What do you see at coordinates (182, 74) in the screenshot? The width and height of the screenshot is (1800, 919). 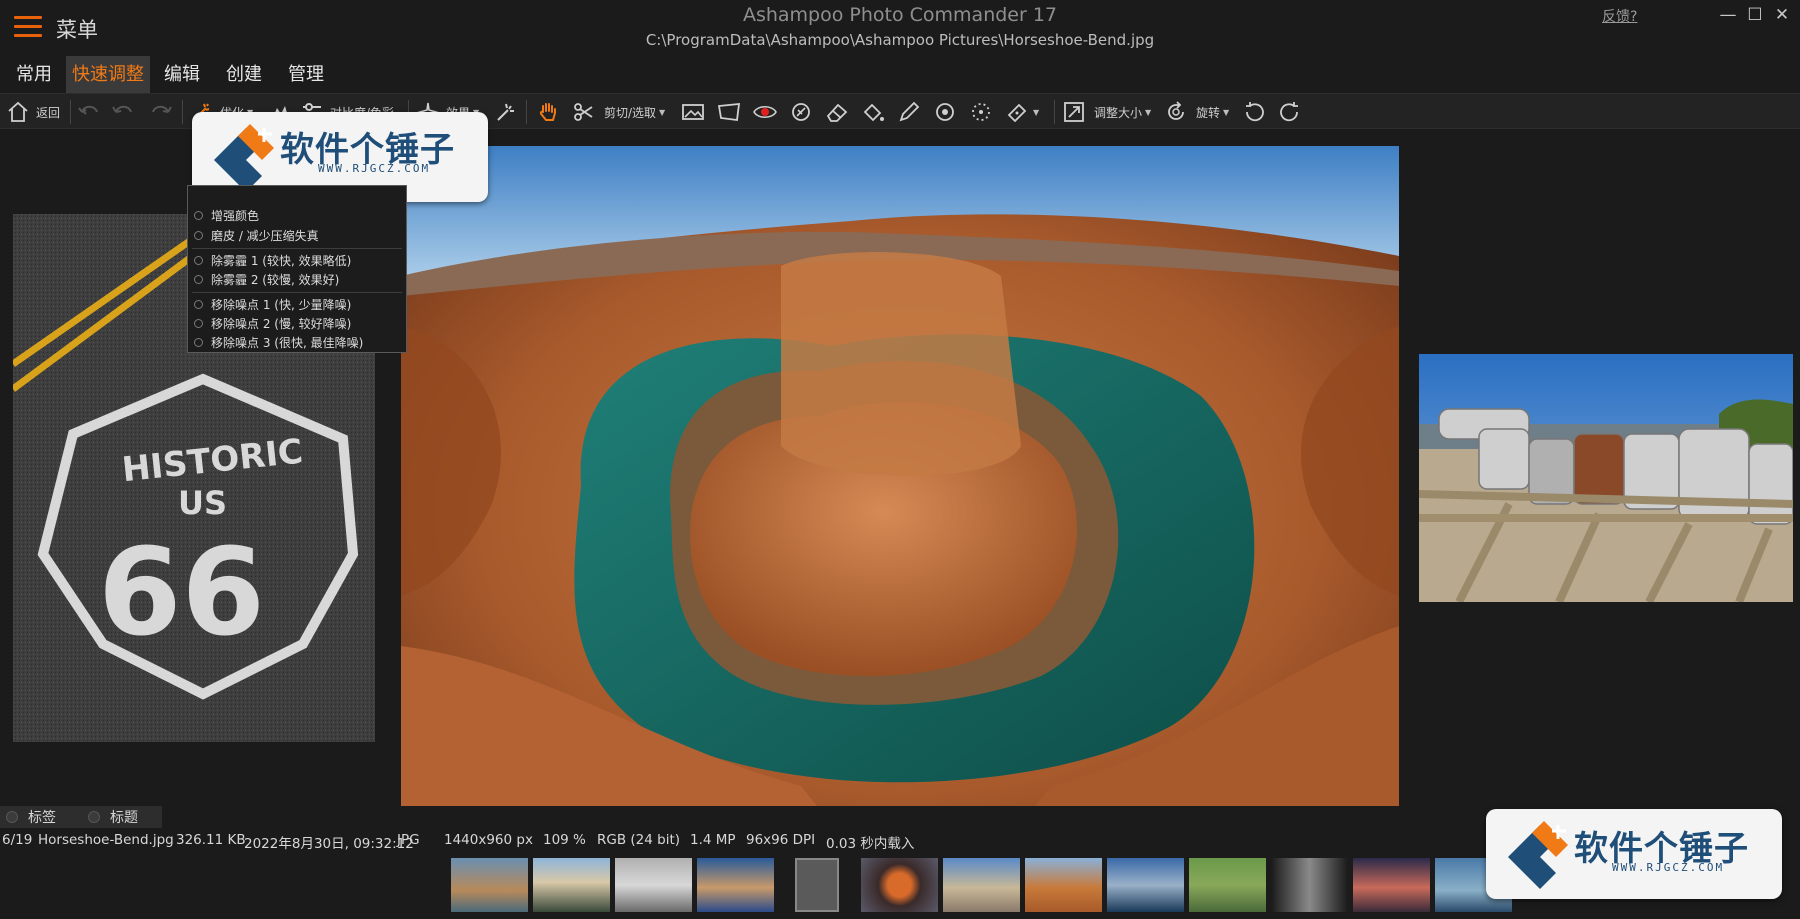 I see `tab-edit: 编辑` at bounding box center [182, 74].